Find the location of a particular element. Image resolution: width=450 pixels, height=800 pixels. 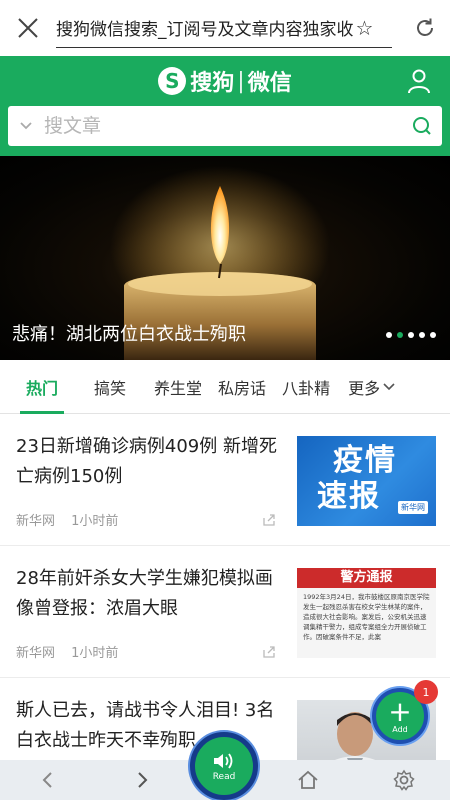

refresh-icon is located at coordinates (425, 28).